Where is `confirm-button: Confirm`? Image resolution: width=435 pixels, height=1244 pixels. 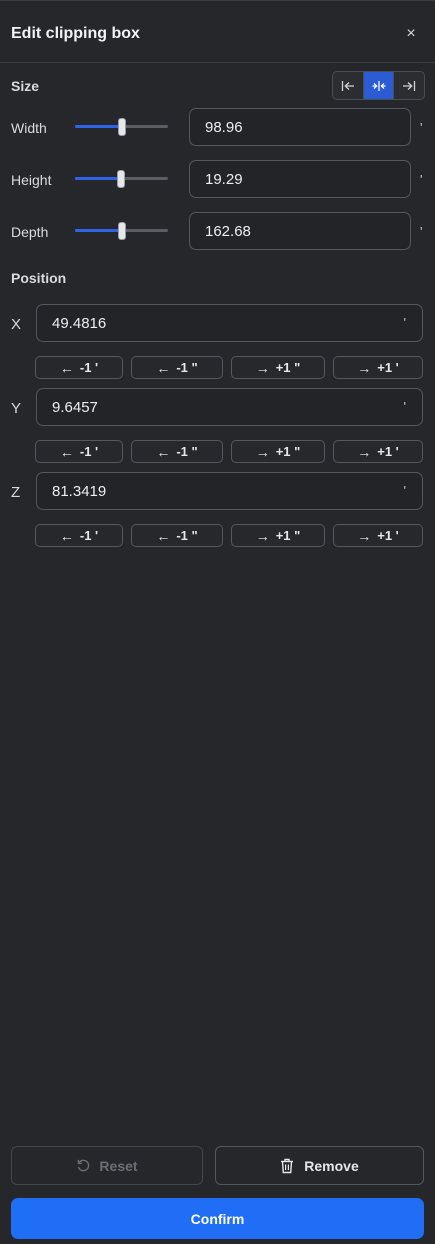 confirm-button: Confirm is located at coordinates (217, 1218).